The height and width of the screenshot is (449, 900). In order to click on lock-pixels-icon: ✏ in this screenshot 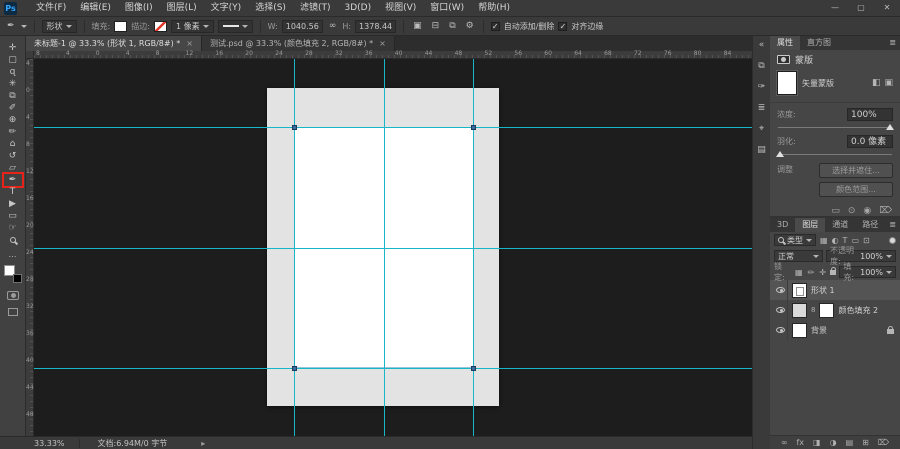, I will do `click(811, 272)`.